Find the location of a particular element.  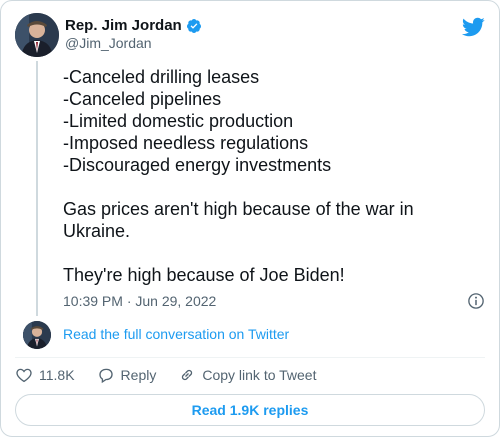

heart-icon is located at coordinates (24, 375).